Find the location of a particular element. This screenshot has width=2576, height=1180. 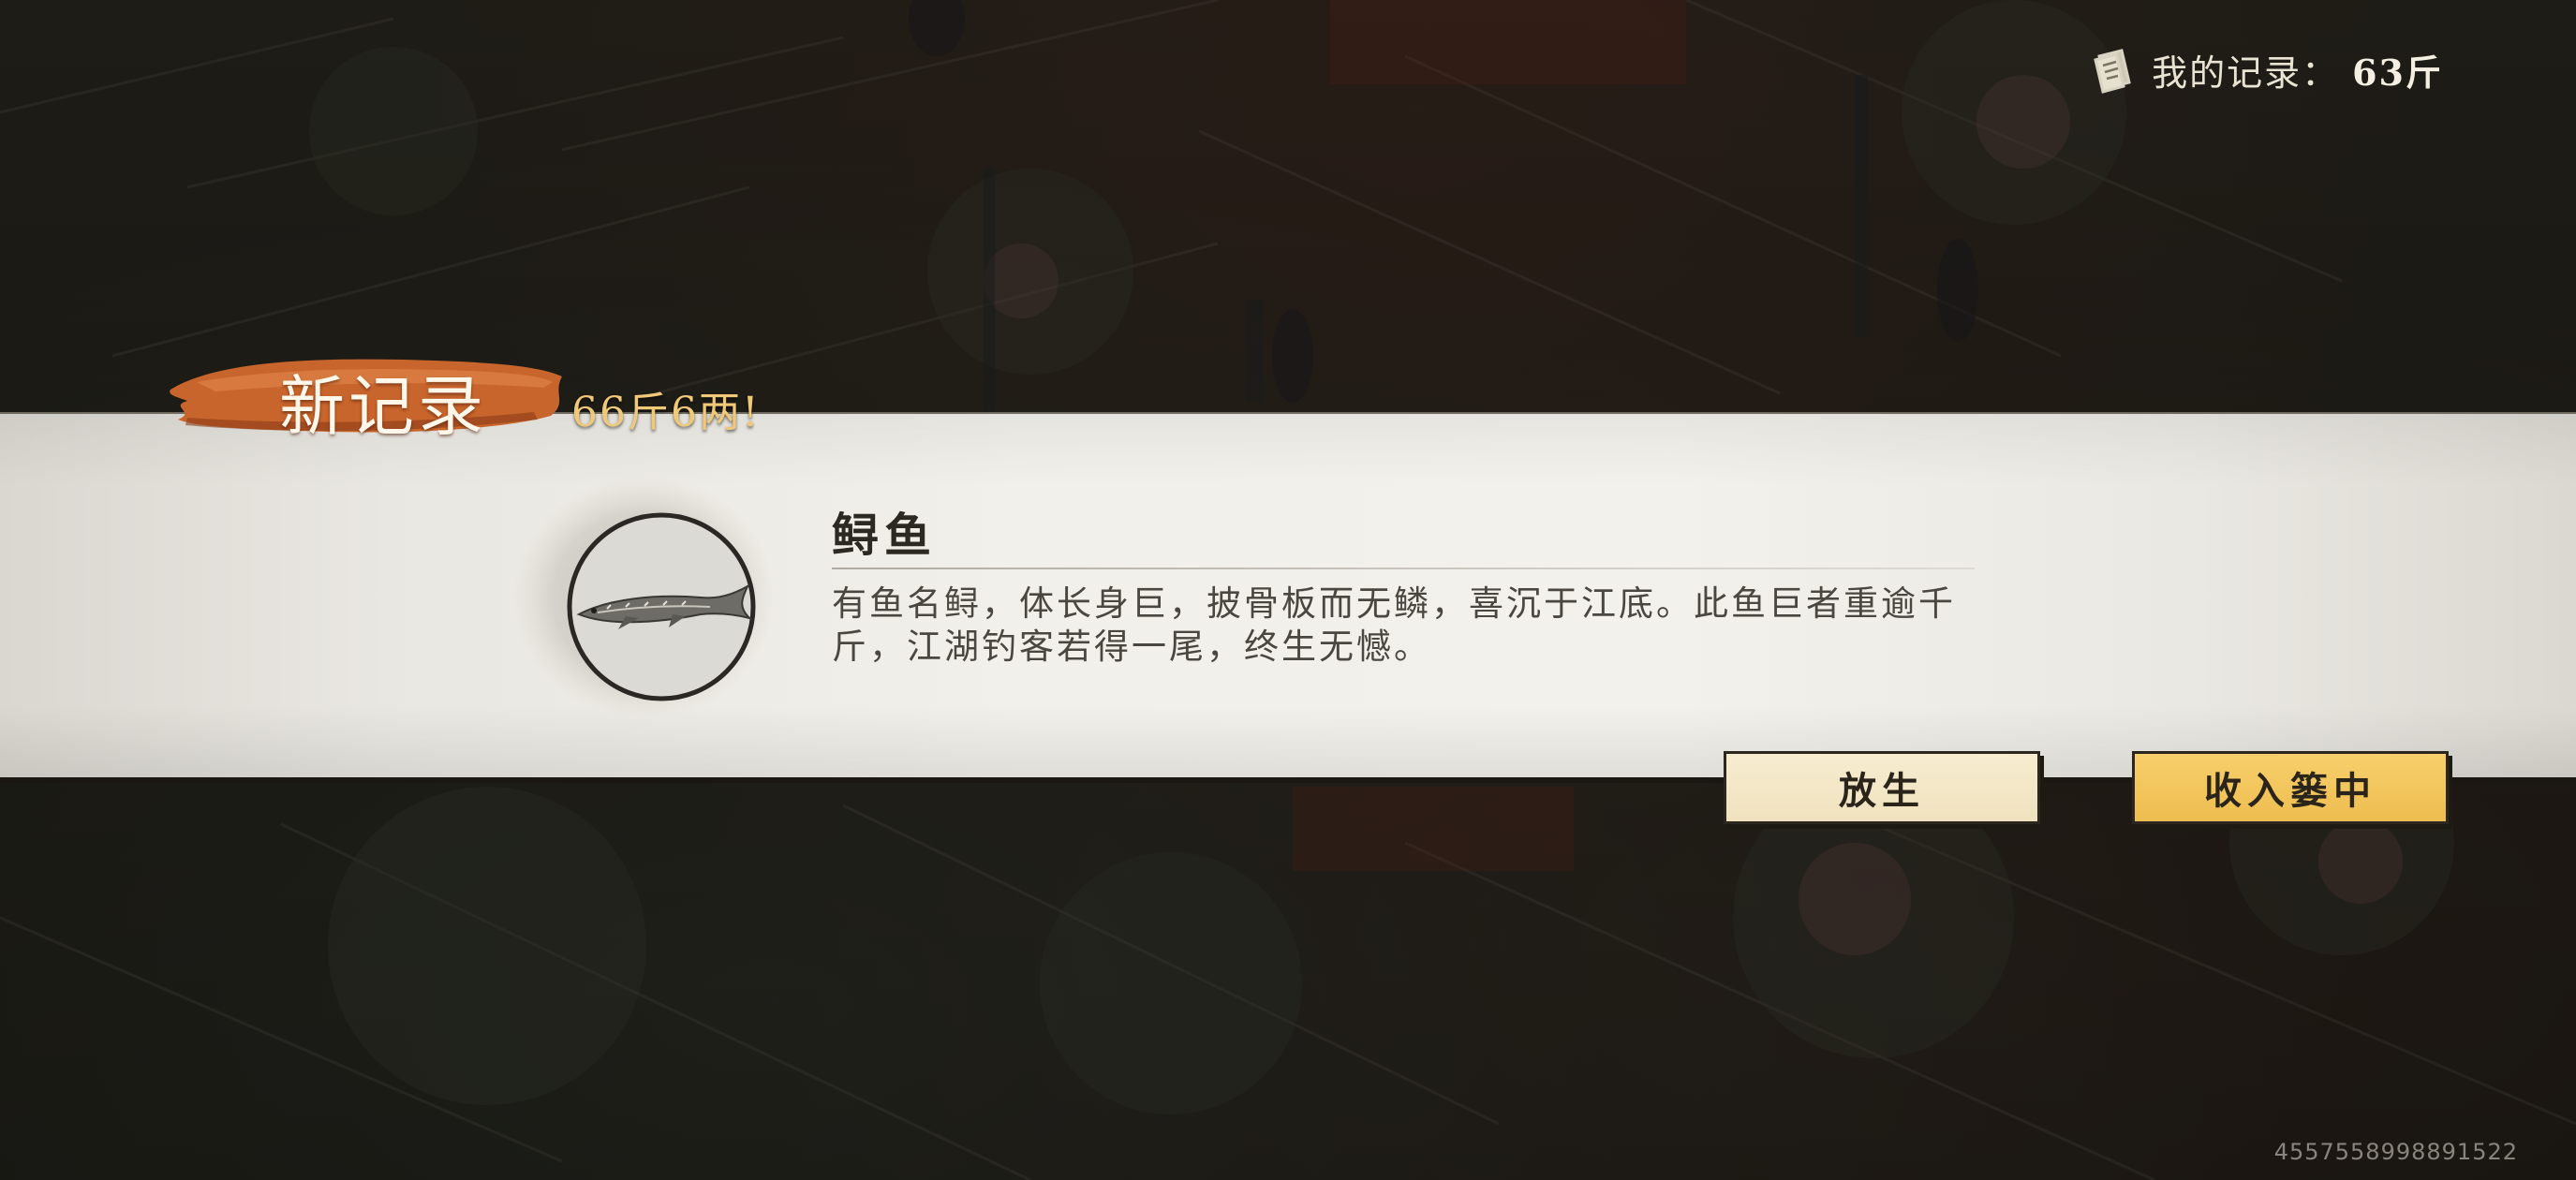

new-record-badge: 新记录 is located at coordinates (365, 396).